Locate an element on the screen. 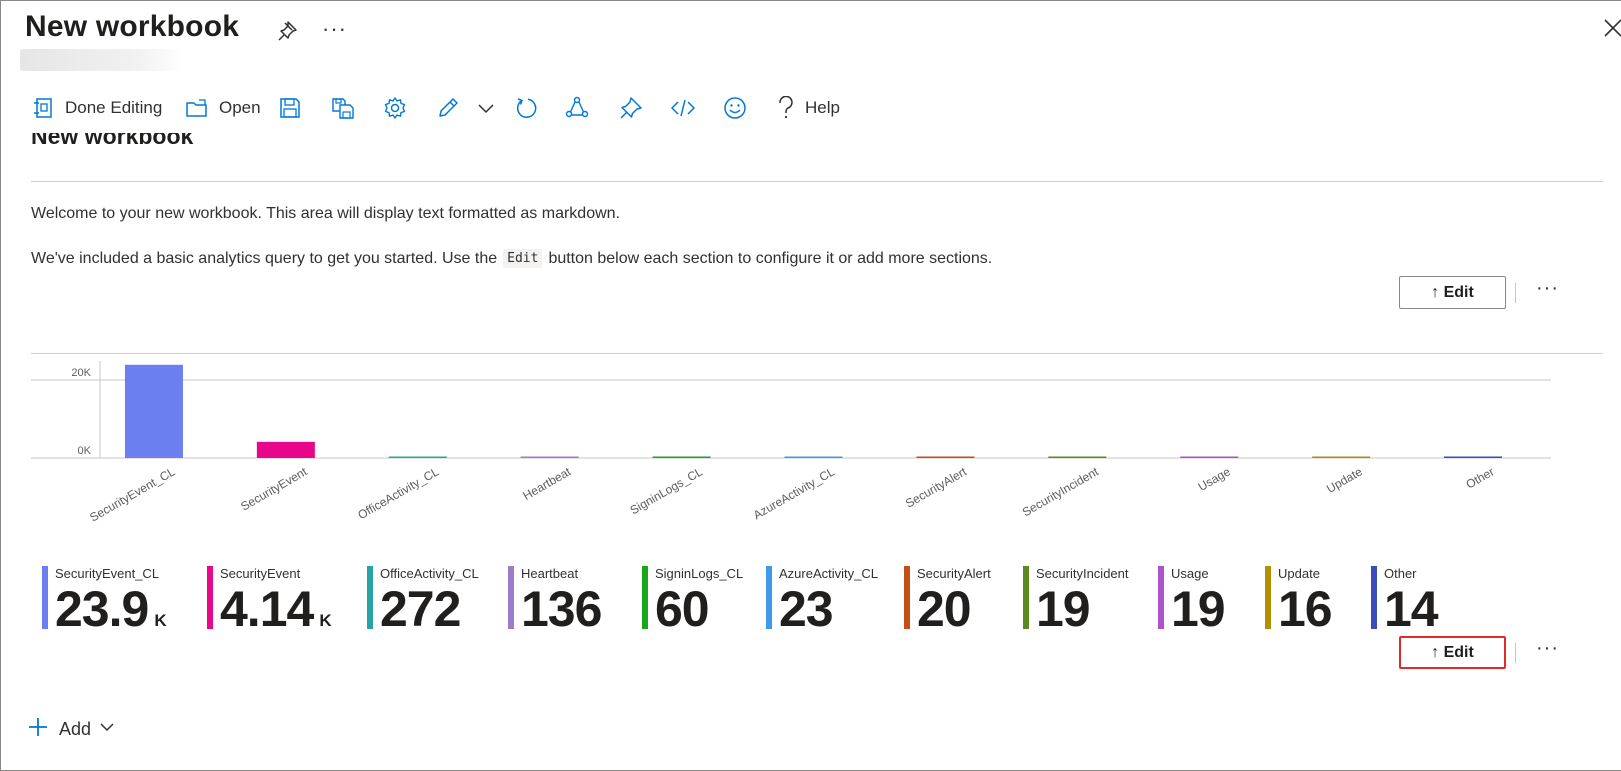 The image size is (1621, 771). tile-value: 4.14 K is located at coordinates (276, 615).